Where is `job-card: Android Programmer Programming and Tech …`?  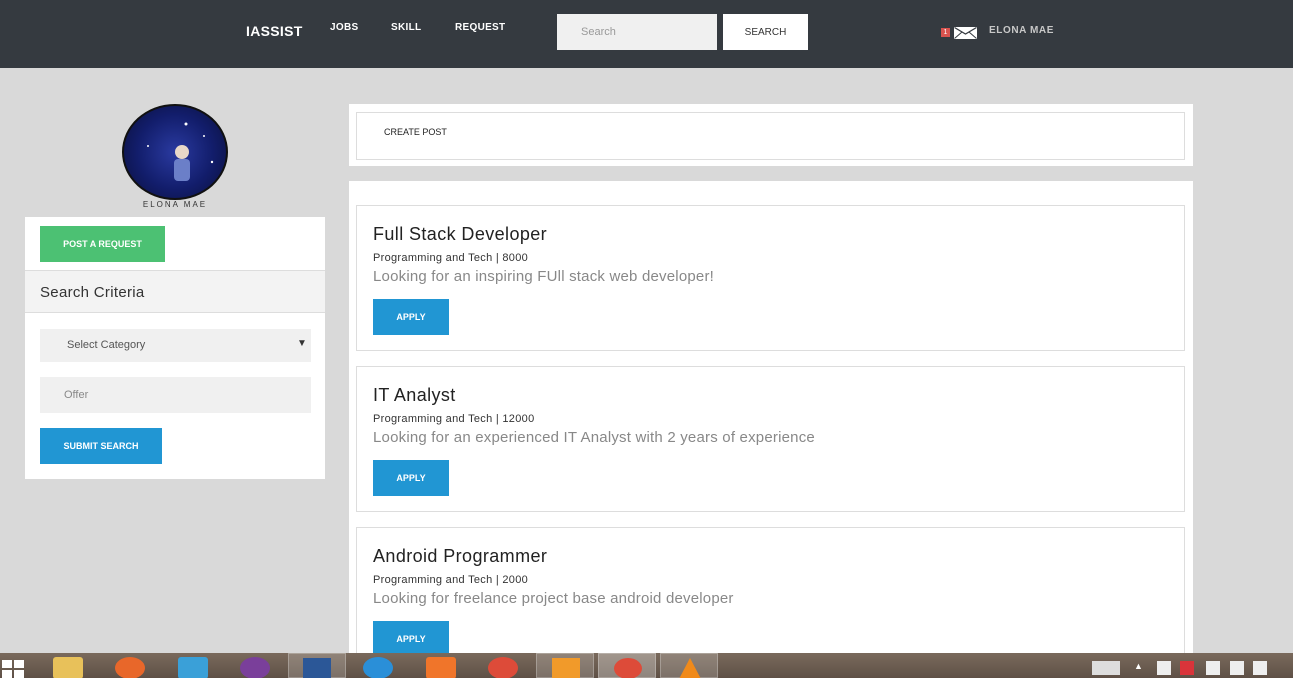
job-card: Android Programmer Programming and Tech … is located at coordinates (770, 600).